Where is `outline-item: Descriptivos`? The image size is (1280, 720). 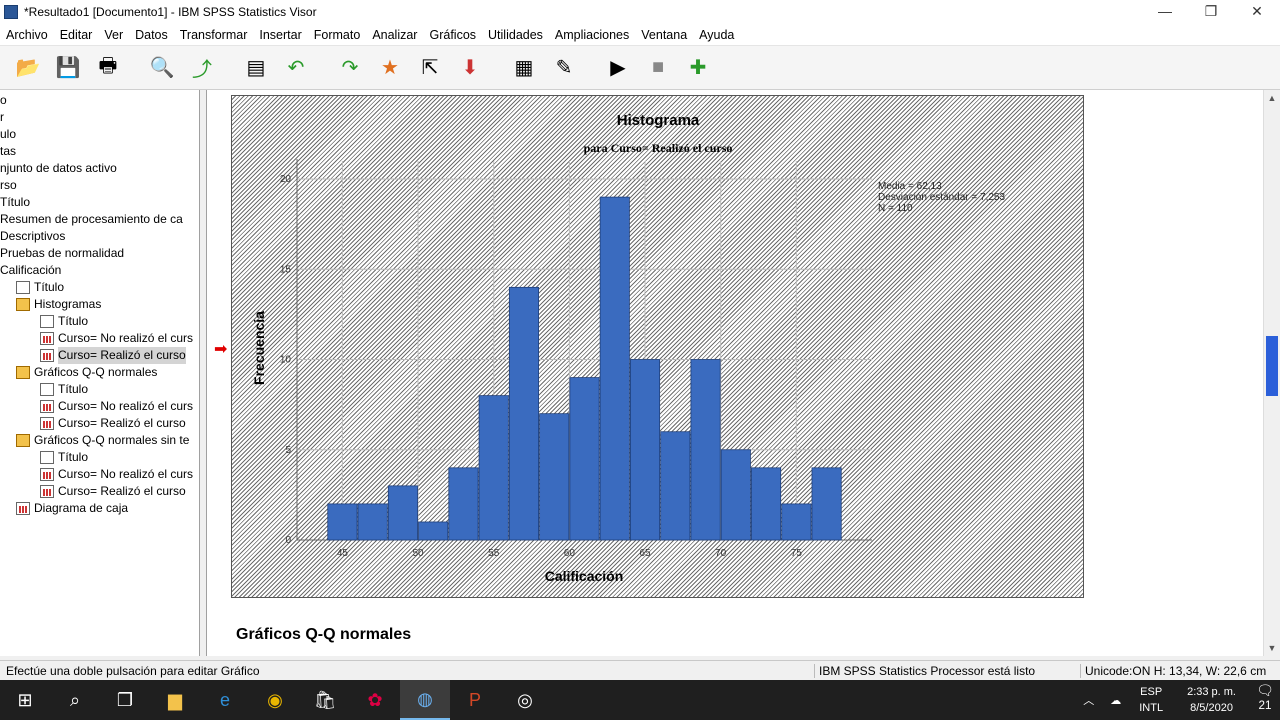 outline-item: Descriptivos is located at coordinates (32, 236).